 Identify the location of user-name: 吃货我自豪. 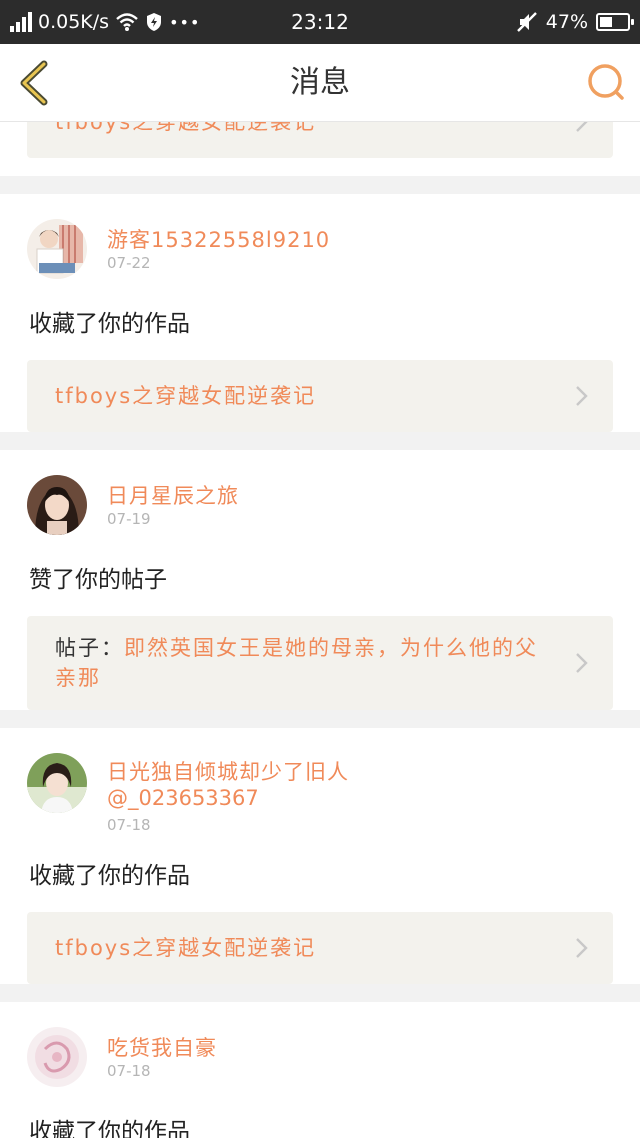
(162, 1047).